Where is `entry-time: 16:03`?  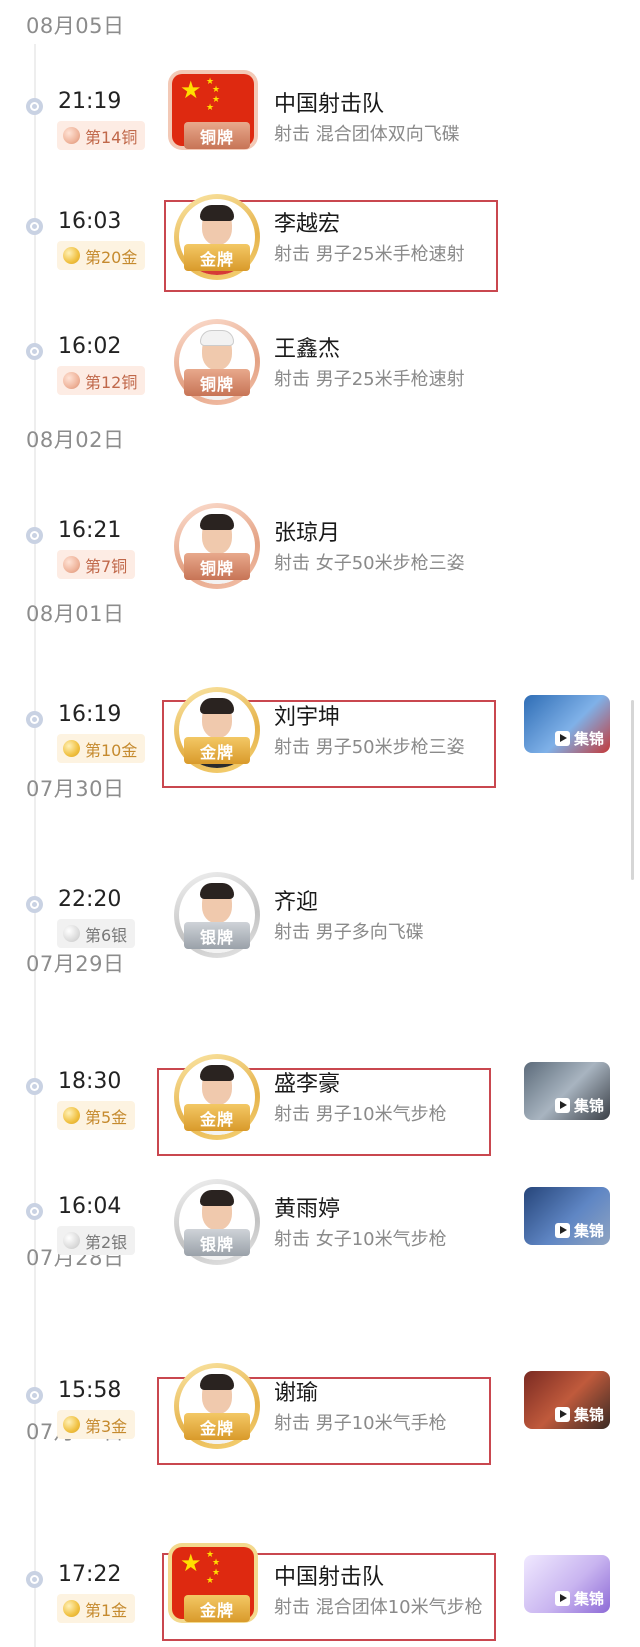
entry-time: 16:03 is located at coordinates (90, 221).